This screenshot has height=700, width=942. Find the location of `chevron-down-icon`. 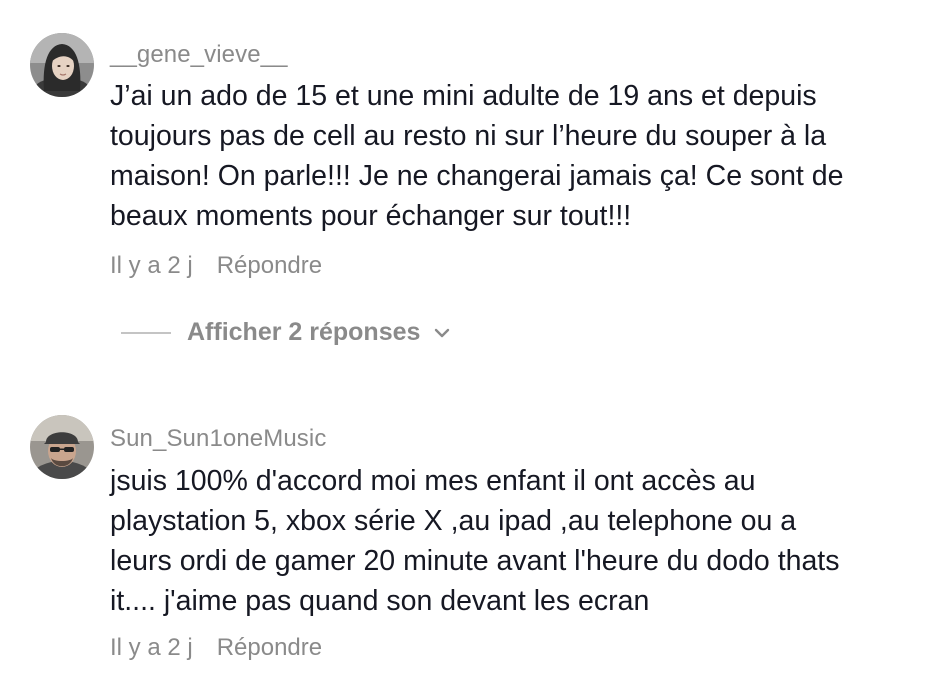

chevron-down-icon is located at coordinates (442, 332).